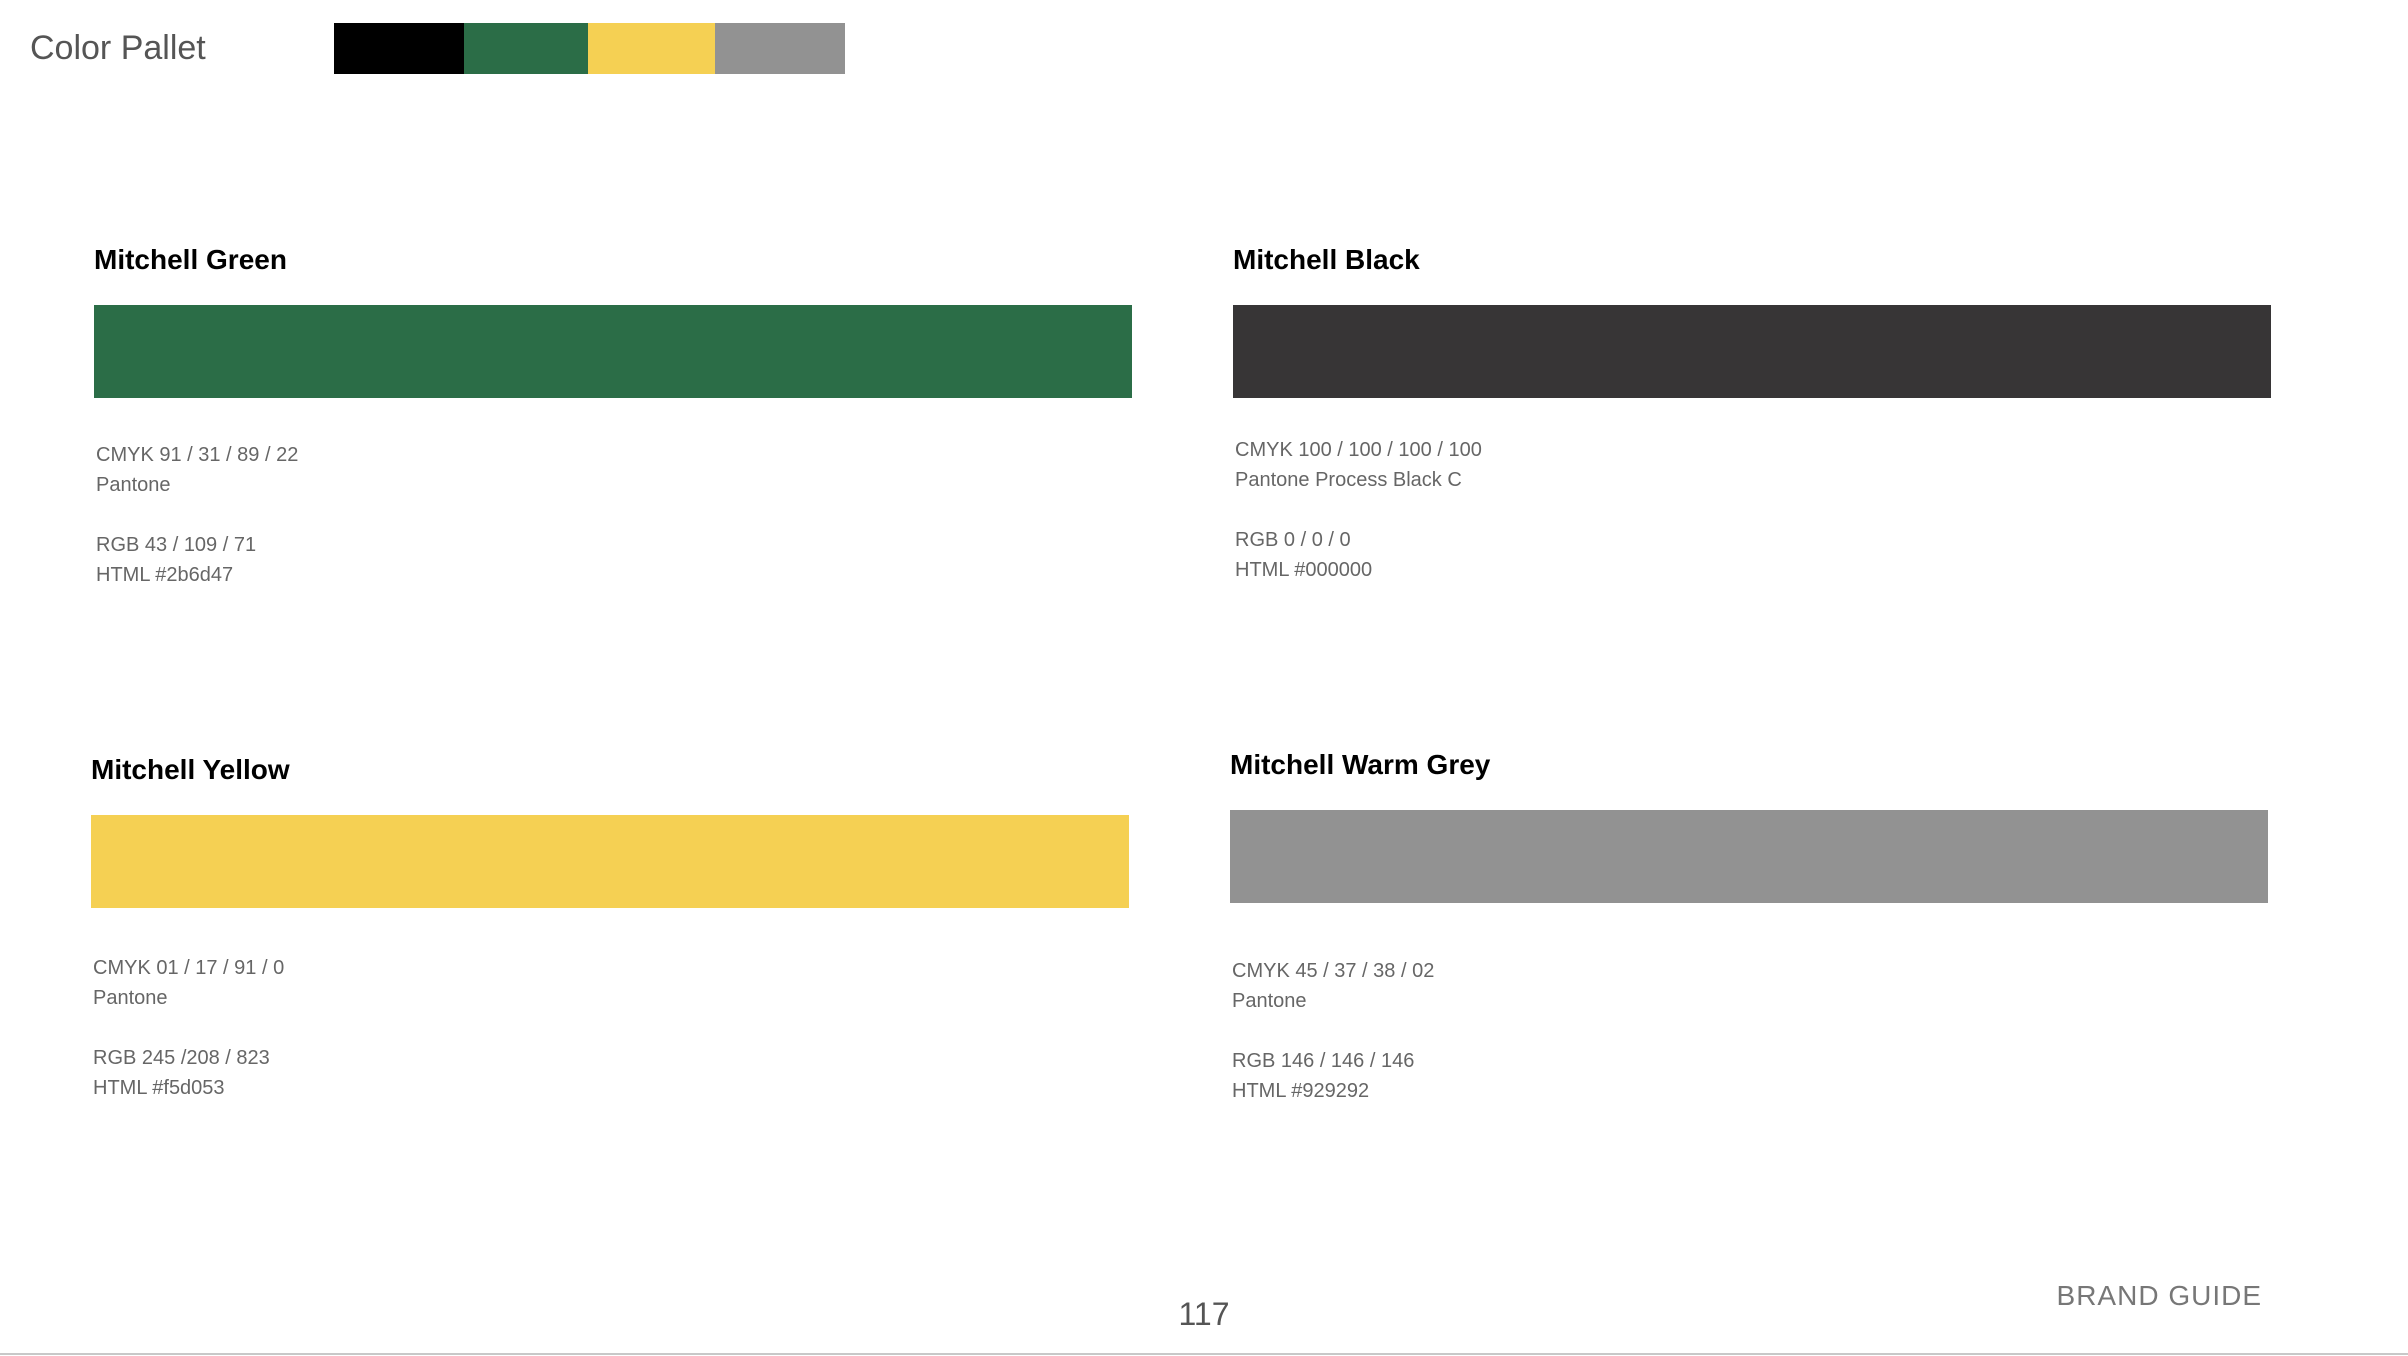 The image size is (2408, 1356). What do you see at coordinates (1326, 259) in the screenshot?
I see `swatch-name: Mitchell Black` at bounding box center [1326, 259].